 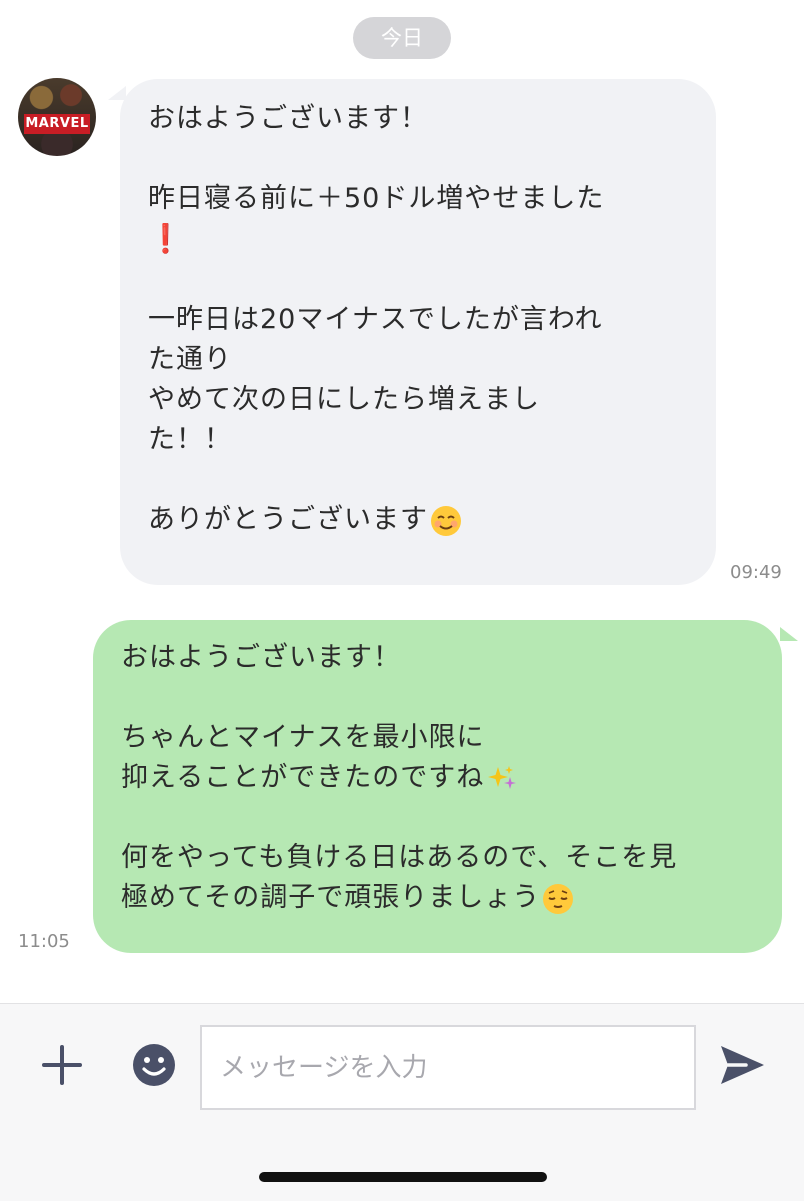 I want to click on incoming-line: 一昨日は20マイナスでしたが言われ, so click(x=375, y=319).